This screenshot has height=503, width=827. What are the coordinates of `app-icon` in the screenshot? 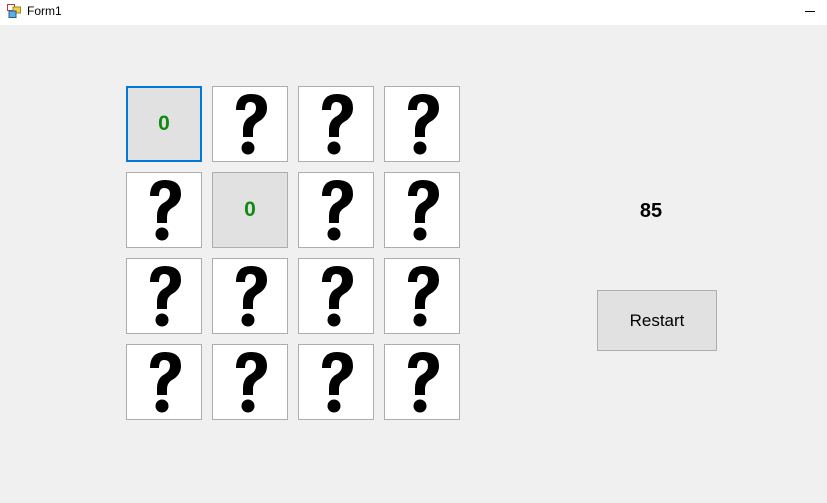 It's located at (14, 11).